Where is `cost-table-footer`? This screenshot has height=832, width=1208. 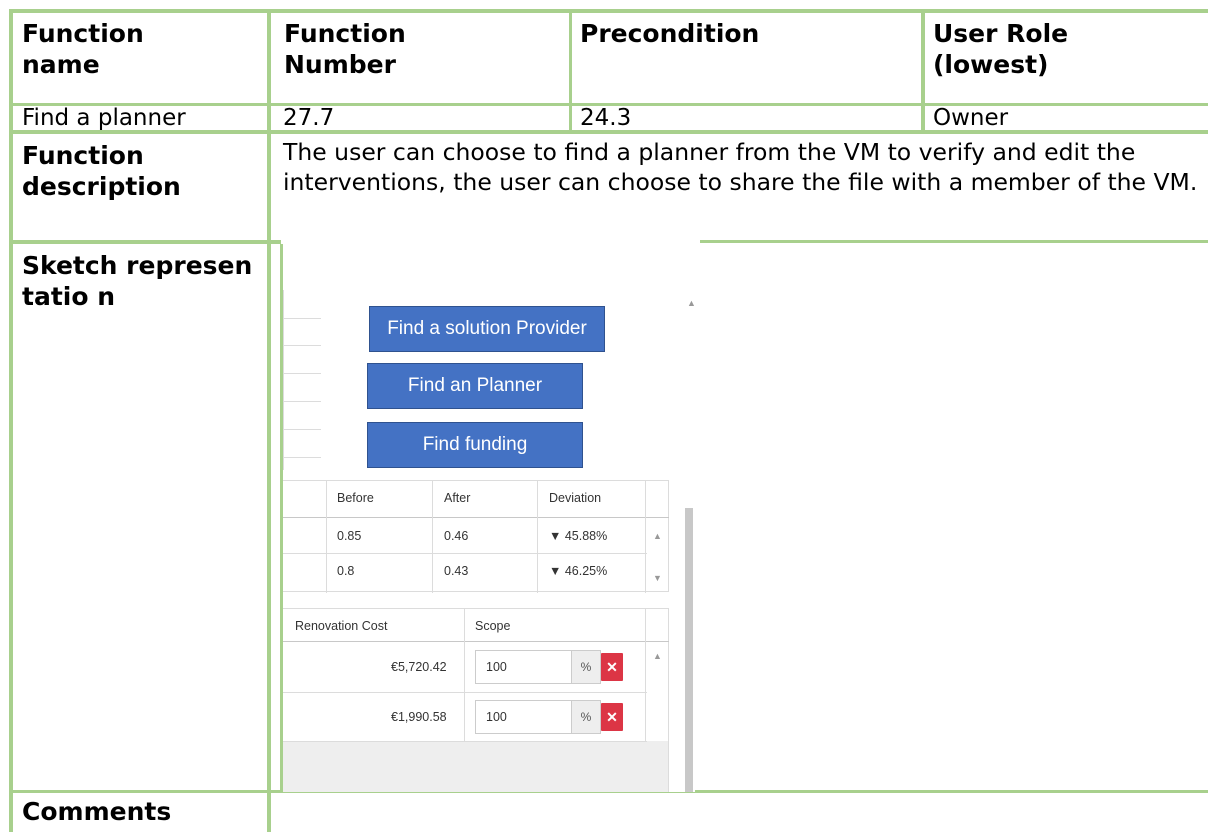 cost-table-footer is located at coordinates (475, 766).